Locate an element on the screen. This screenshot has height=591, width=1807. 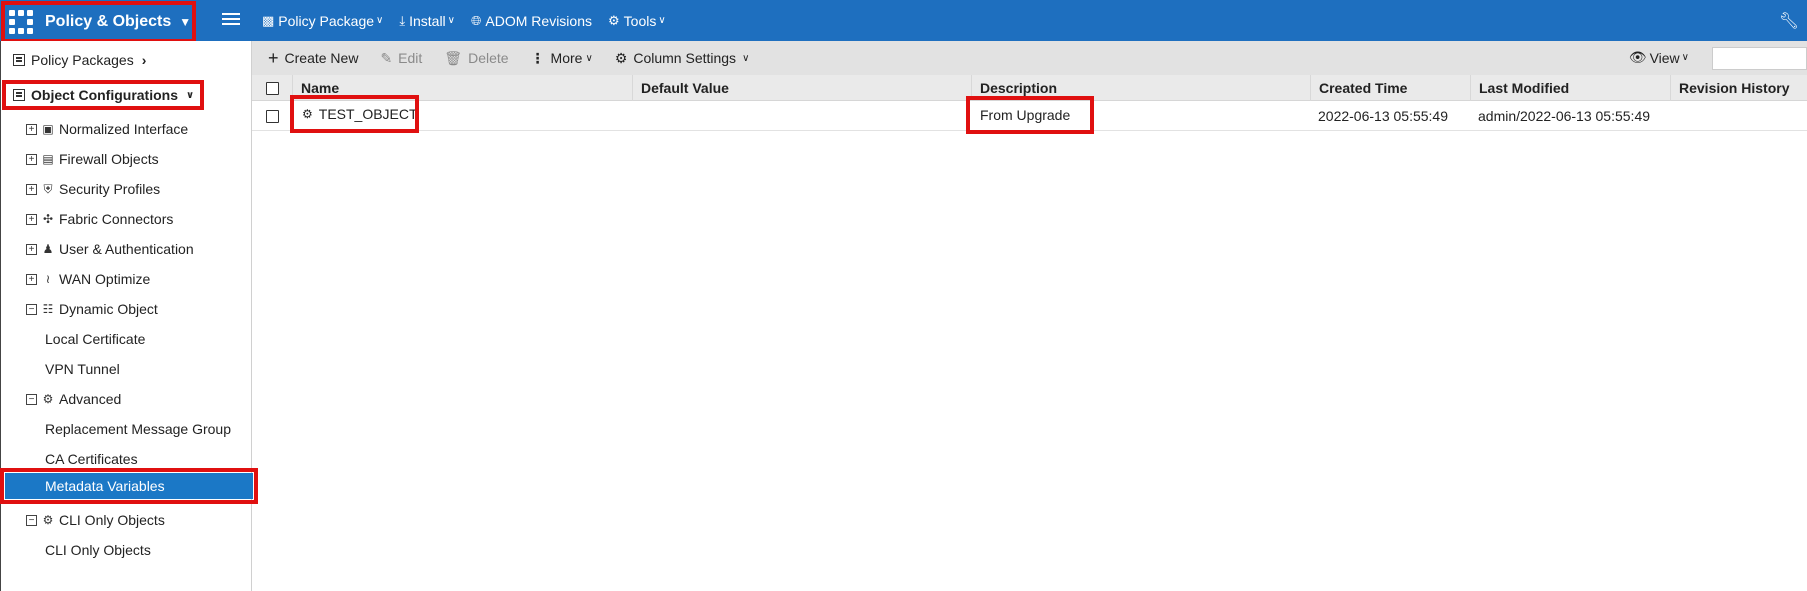
column-header-revision-history: Revision History is located at coordinates (1738, 88).